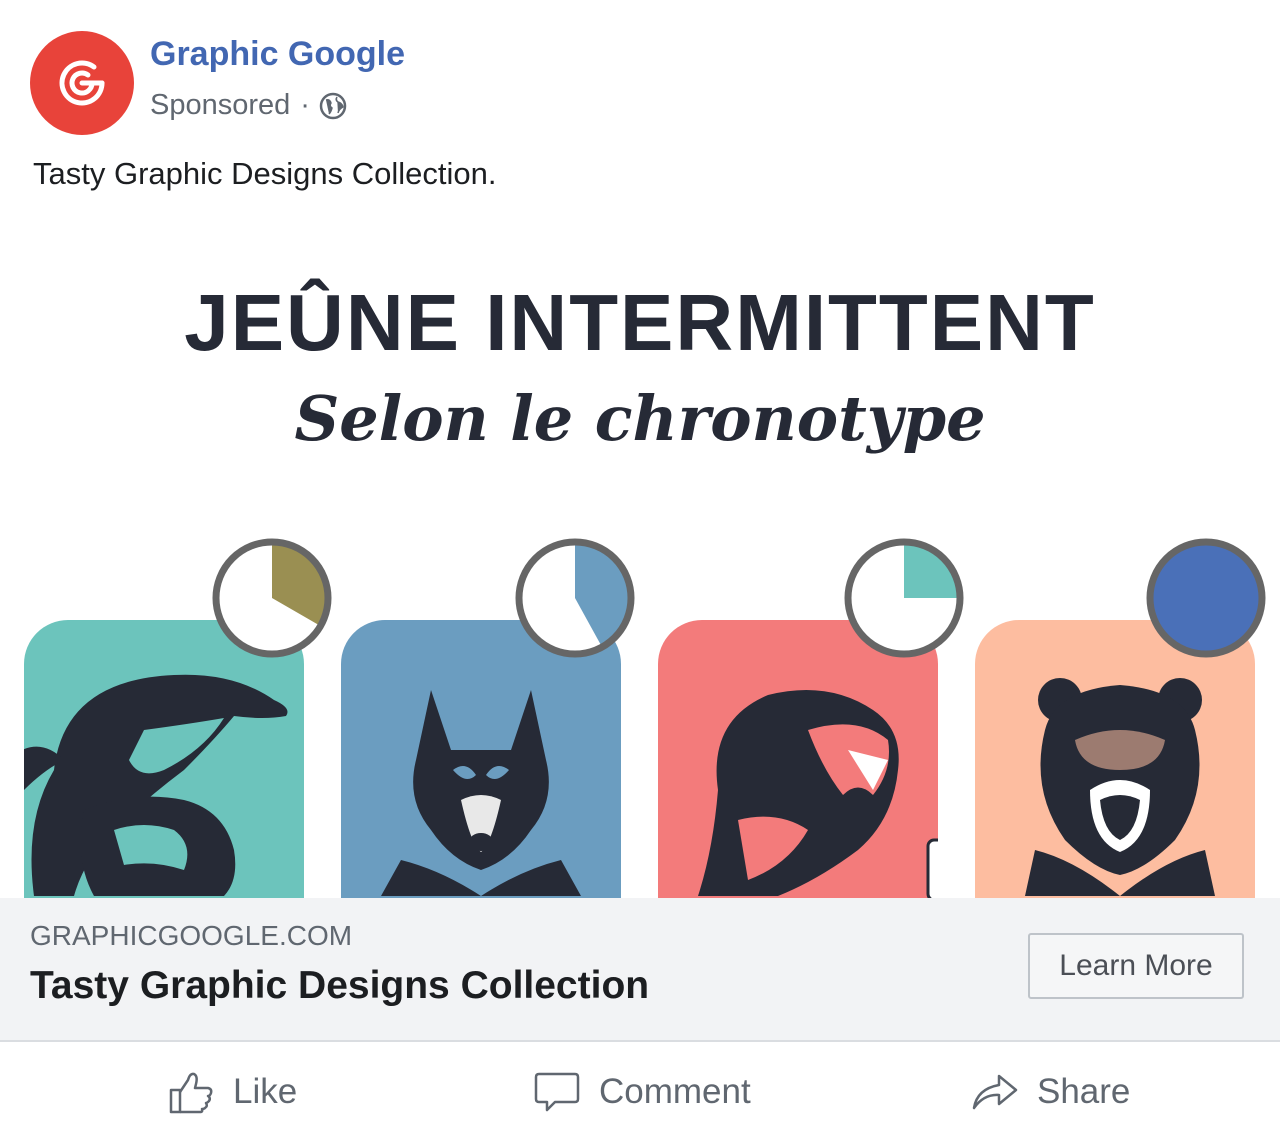 The width and height of the screenshot is (1280, 1145). I want to click on share-arrow-icon, so click(995, 1092).